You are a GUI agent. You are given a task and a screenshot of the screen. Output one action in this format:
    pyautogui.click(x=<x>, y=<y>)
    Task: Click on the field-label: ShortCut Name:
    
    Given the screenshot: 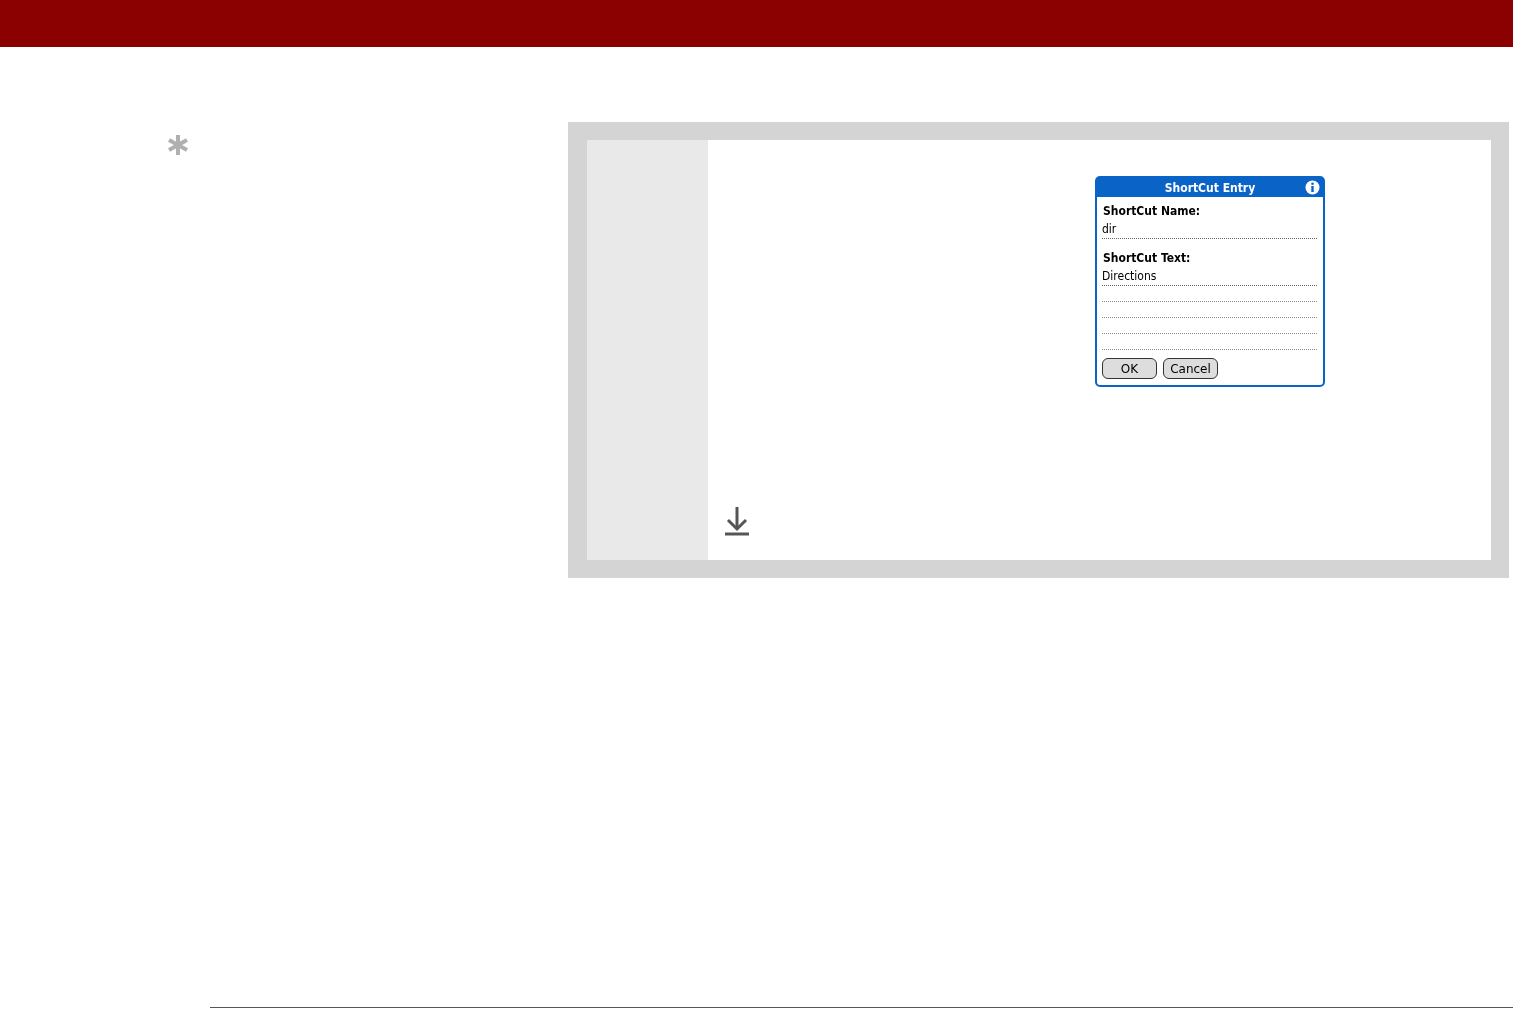 What is the action you would take?
    pyautogui.click(x=1152, y=211)
    